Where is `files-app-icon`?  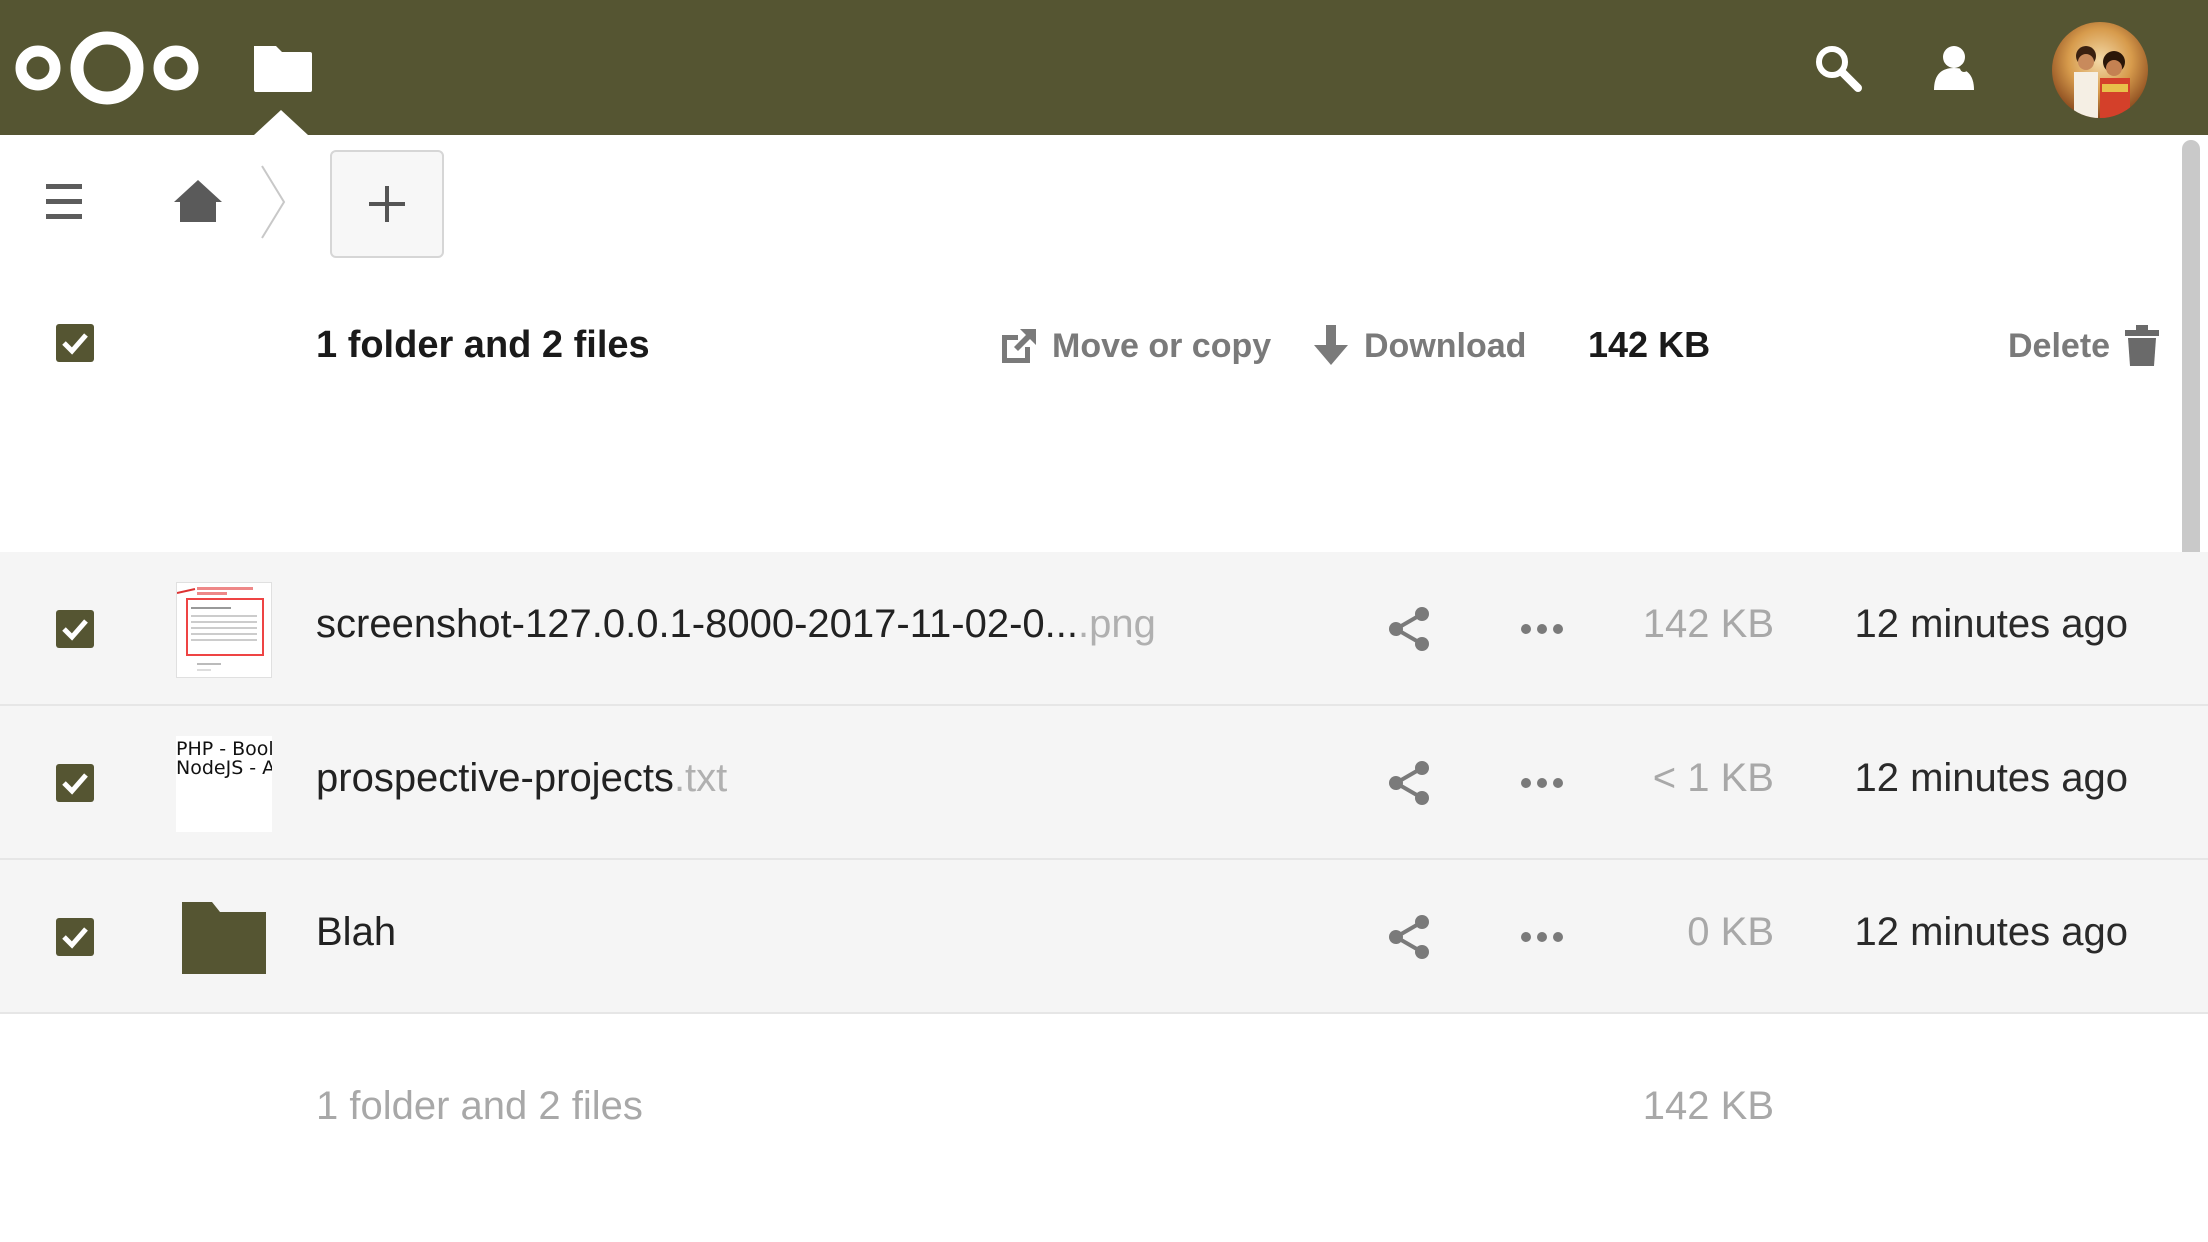
files-app-icon is located at coordinates (283, 68).